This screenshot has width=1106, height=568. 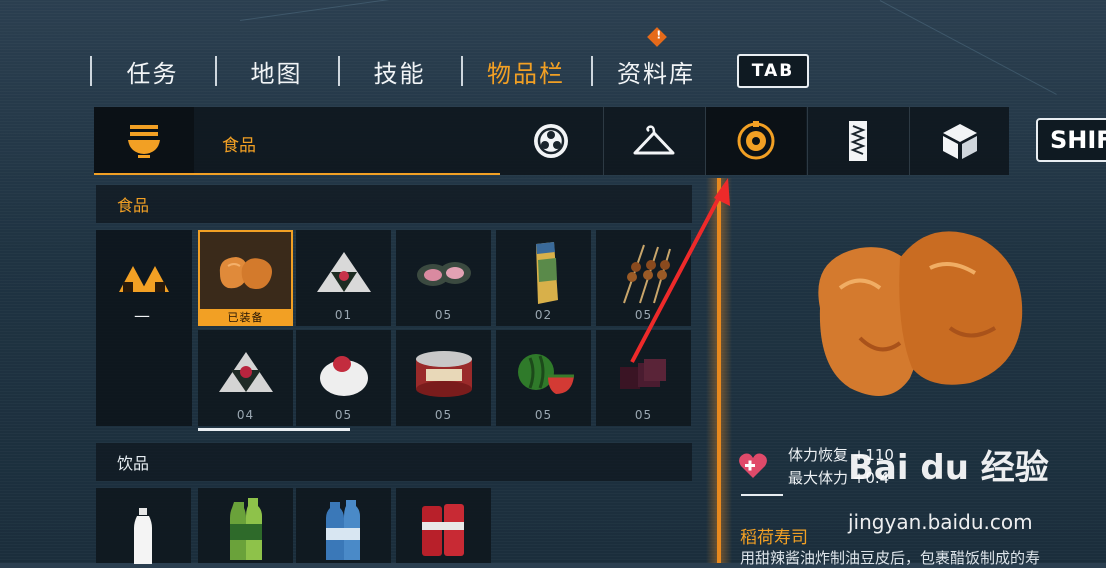 I want to click on category-scroll-button, so click(x=858, y=141).